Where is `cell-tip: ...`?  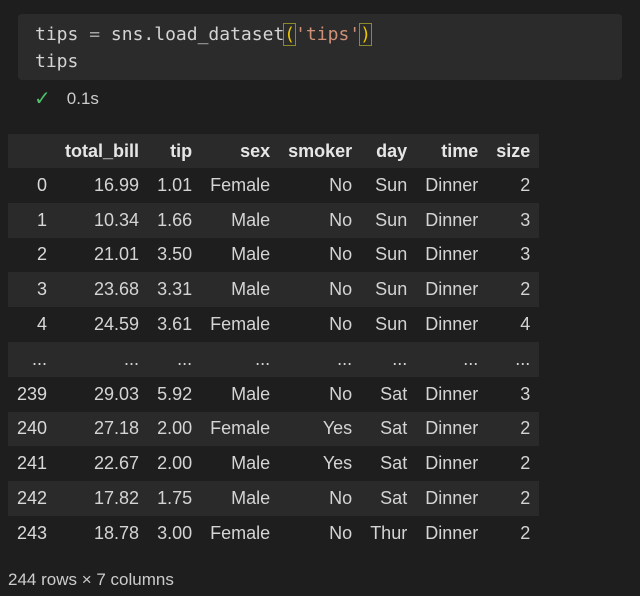
cell-tip: ... is located at coordinates (175, 359).